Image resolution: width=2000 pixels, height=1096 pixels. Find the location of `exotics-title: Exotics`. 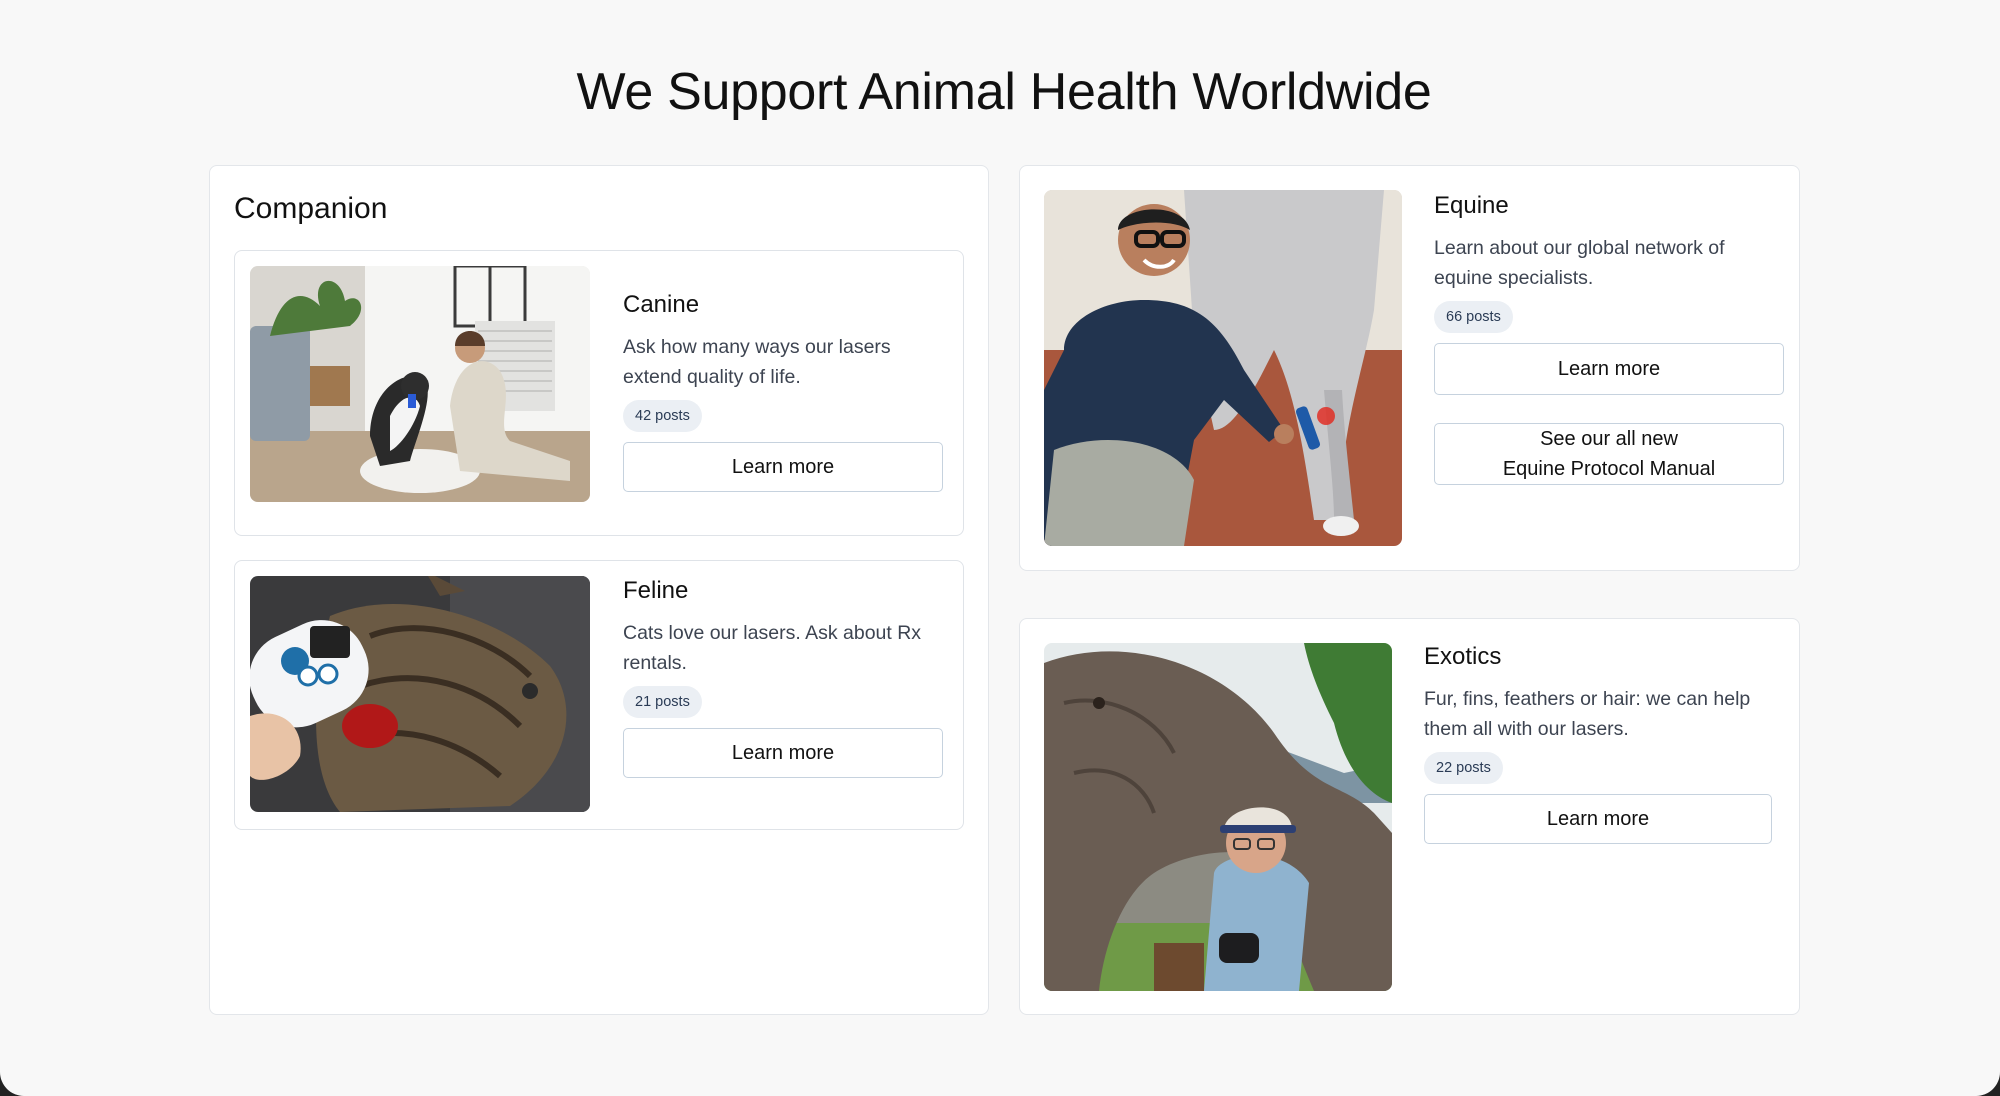

exotics-title: Exotics is located at coordinates (1463, 656).